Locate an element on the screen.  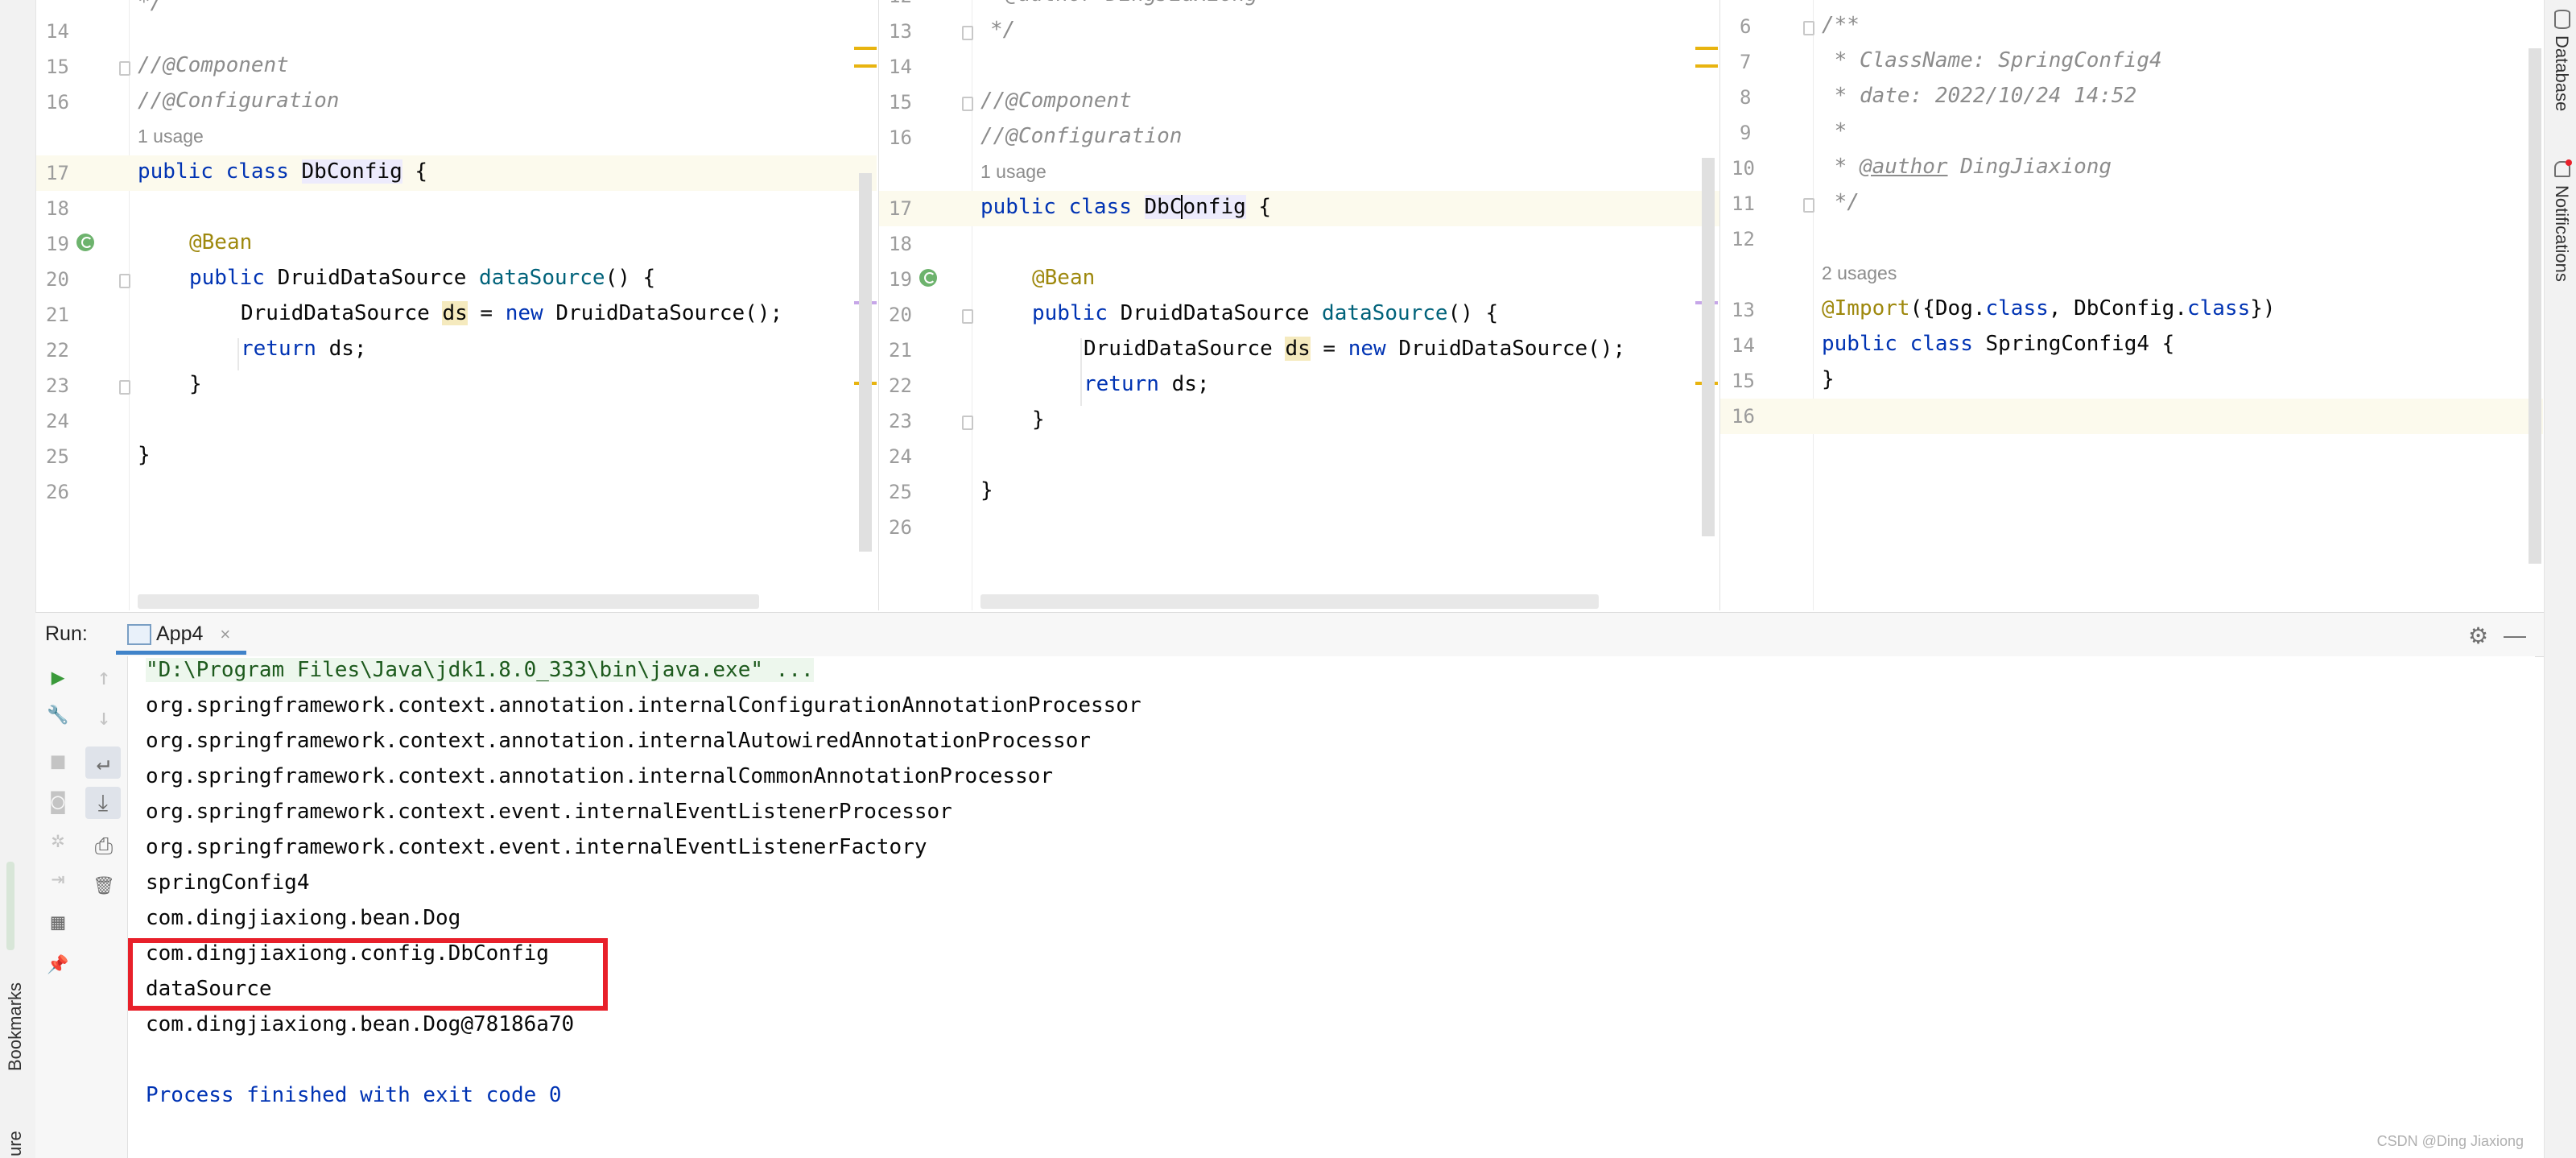
line-number: 24 is located at coordinates (57, 421).